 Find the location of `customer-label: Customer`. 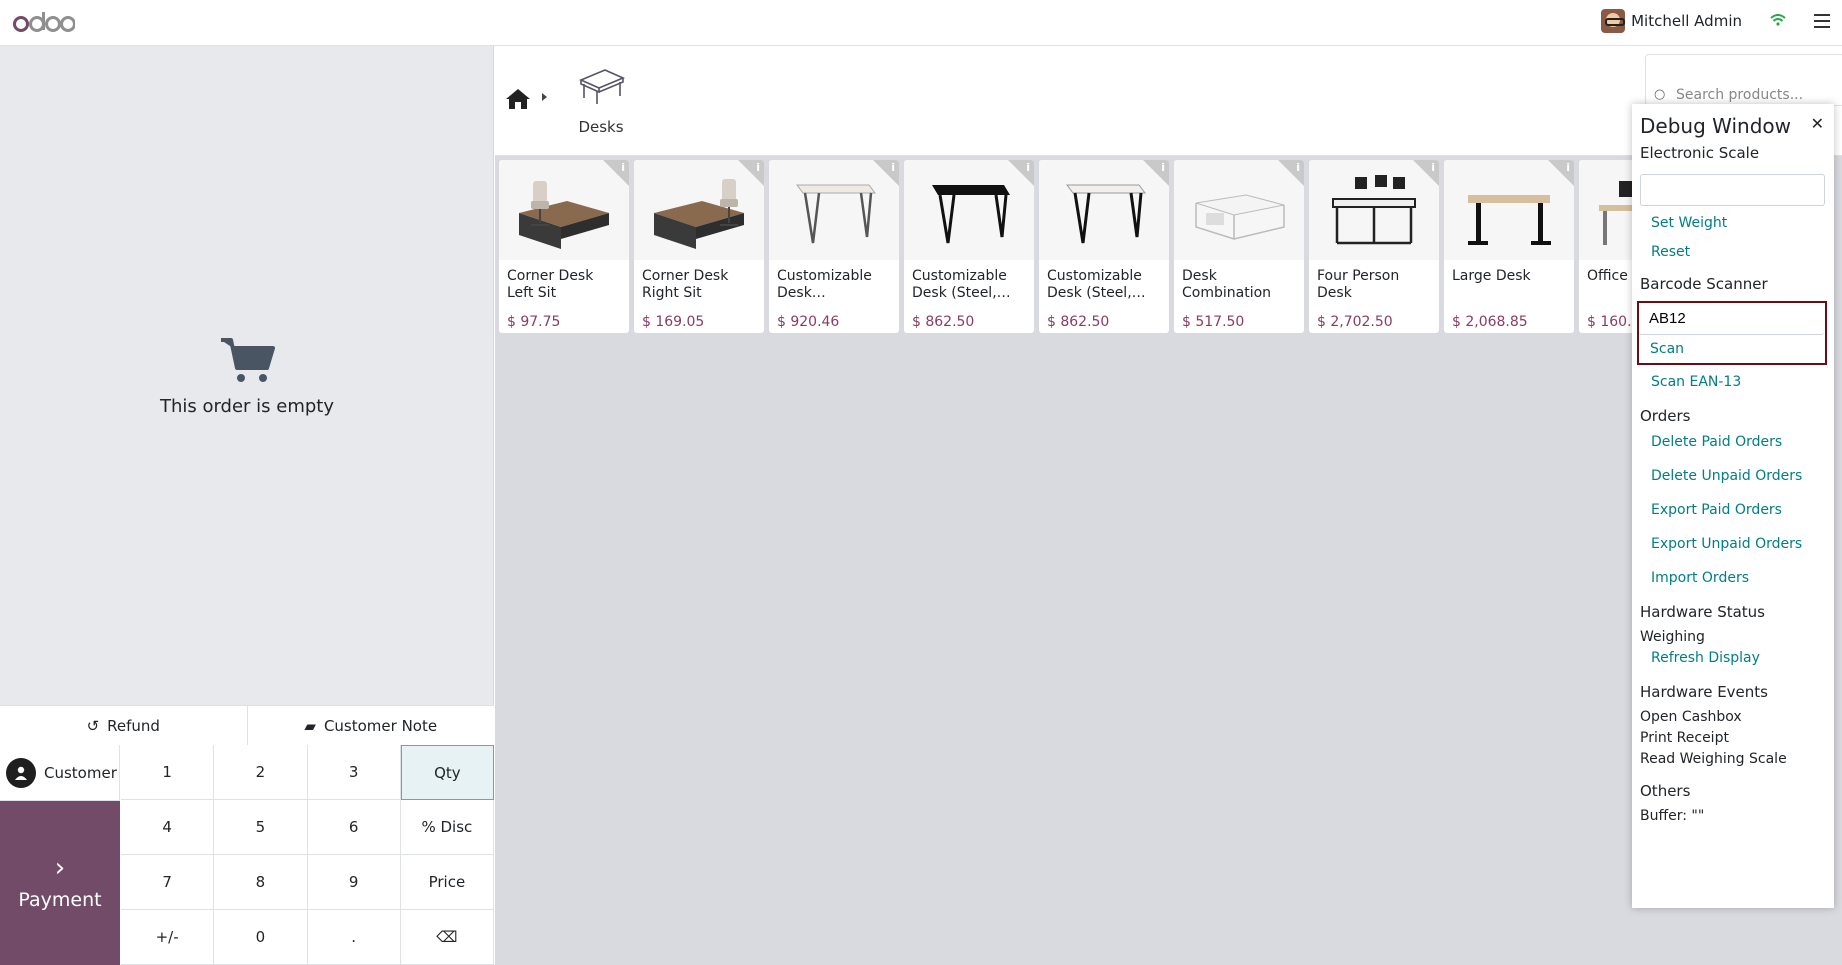

customer-label: Customer is located at coordinates (80, 772).